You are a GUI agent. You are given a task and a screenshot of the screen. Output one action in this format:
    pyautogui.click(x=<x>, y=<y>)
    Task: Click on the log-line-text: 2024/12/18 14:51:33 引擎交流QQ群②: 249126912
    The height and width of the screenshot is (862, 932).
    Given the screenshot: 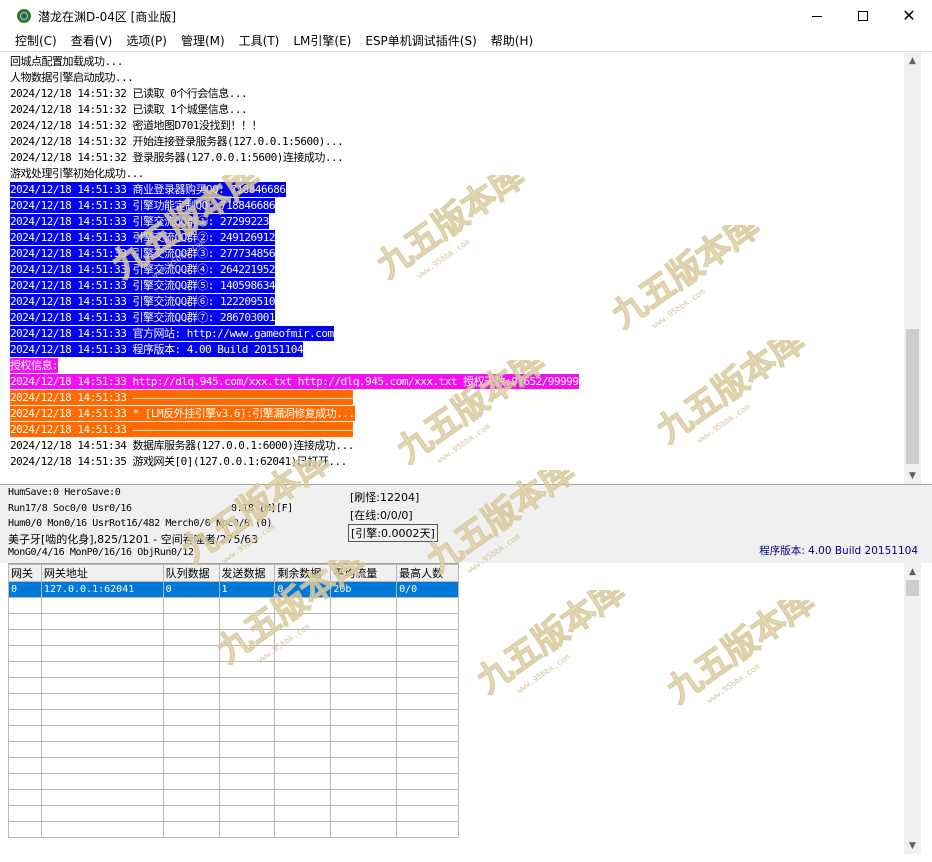 What is the action you would take?
    pyautogui.click(x=143, y=237)
    